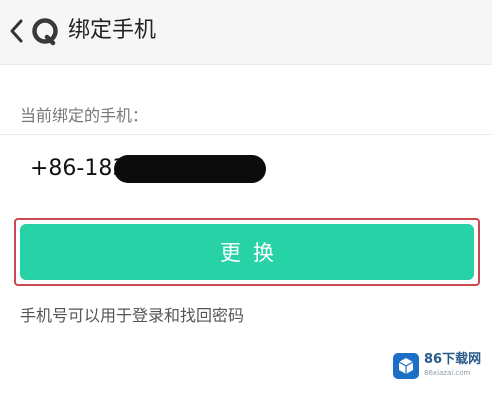  I want to click on change-button-label: 更换, so click(253, 253).